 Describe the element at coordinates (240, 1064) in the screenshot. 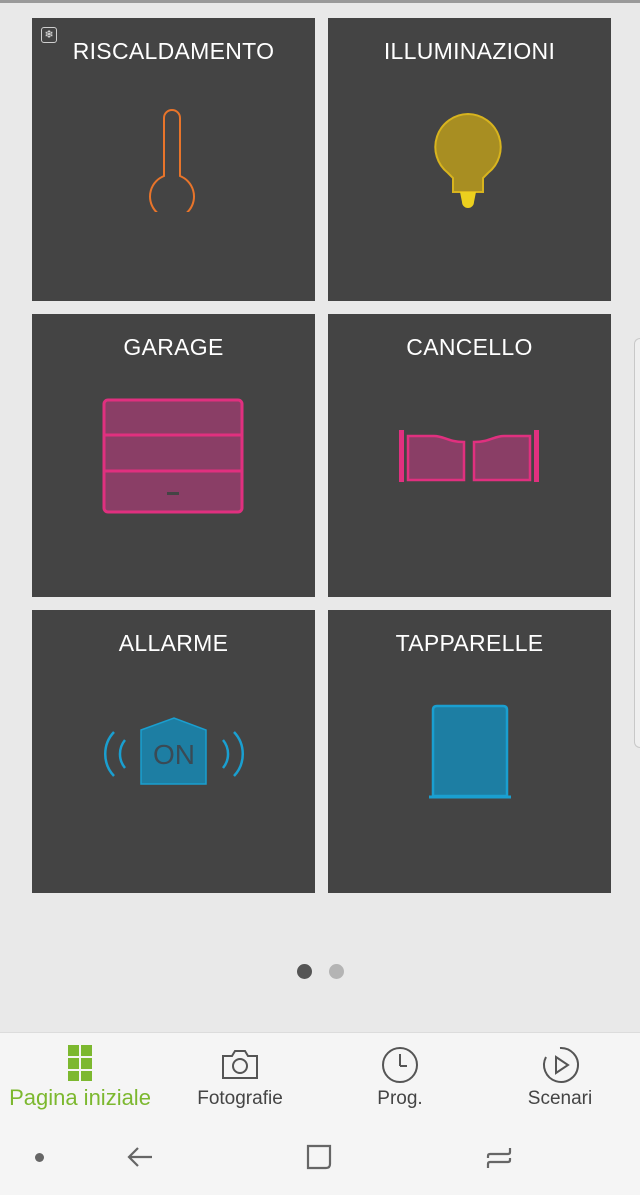

I see `camera-icon` at that location.